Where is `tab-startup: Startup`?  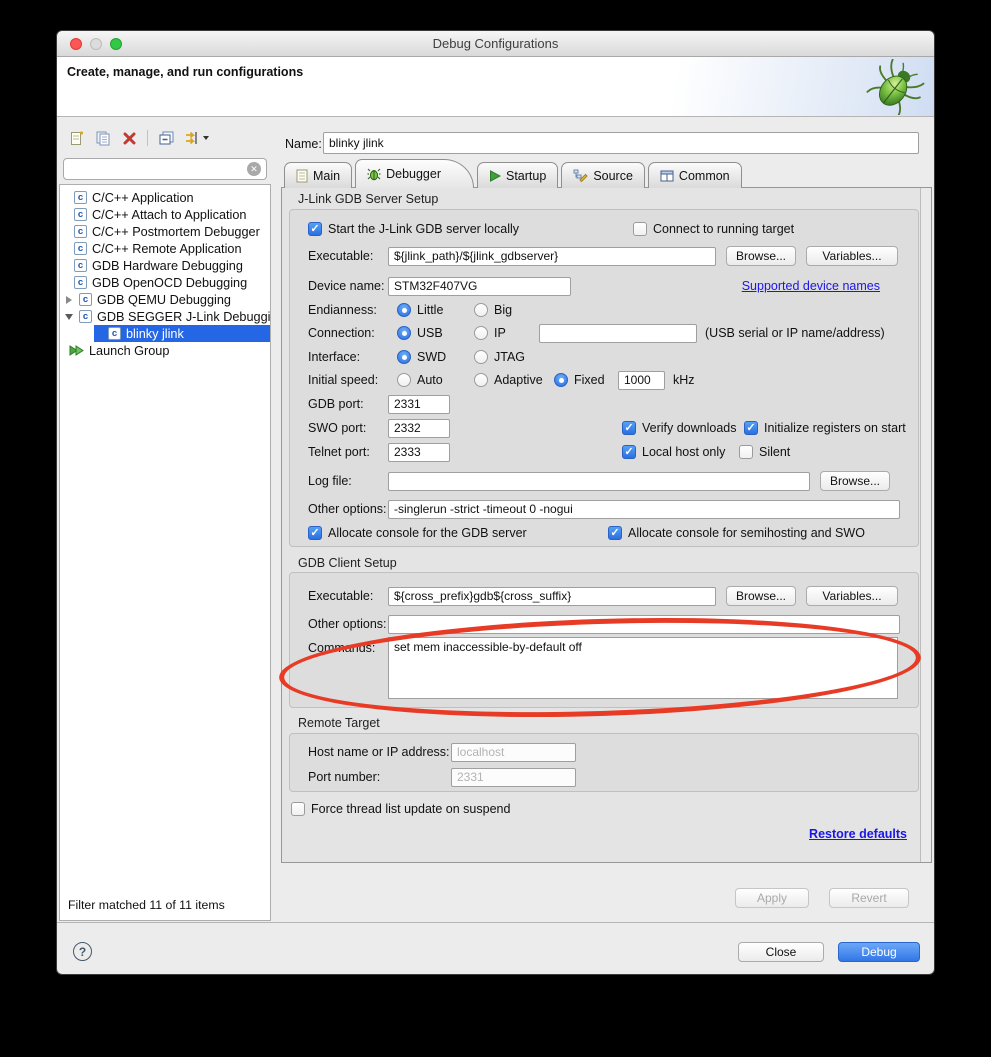
tab-startup: Startup is located at coordinates (518, 175).